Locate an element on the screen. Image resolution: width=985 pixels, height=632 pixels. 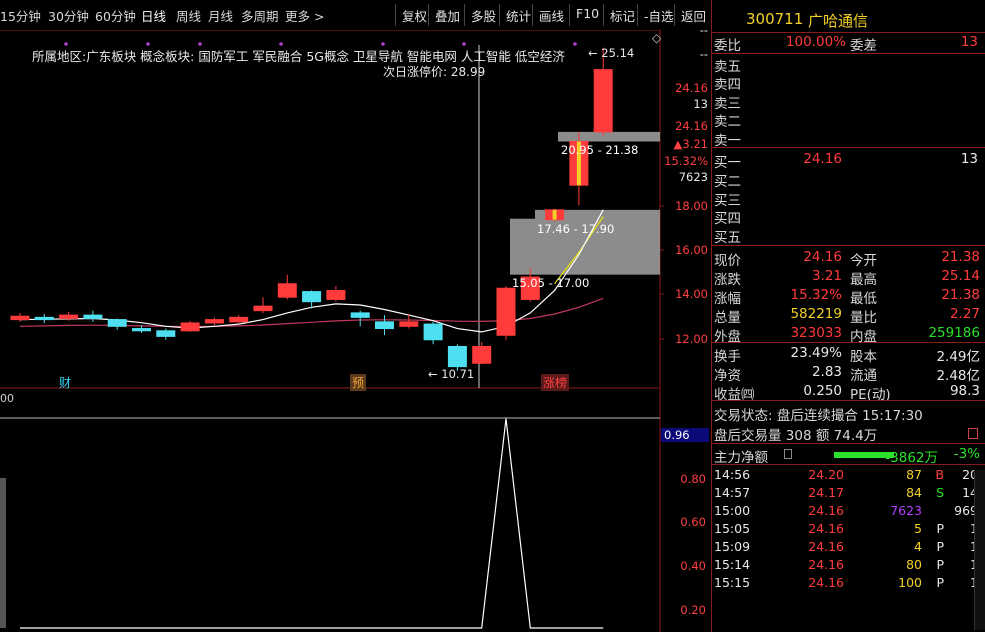
back-button: 返回 is located at coordinates (693, 15).